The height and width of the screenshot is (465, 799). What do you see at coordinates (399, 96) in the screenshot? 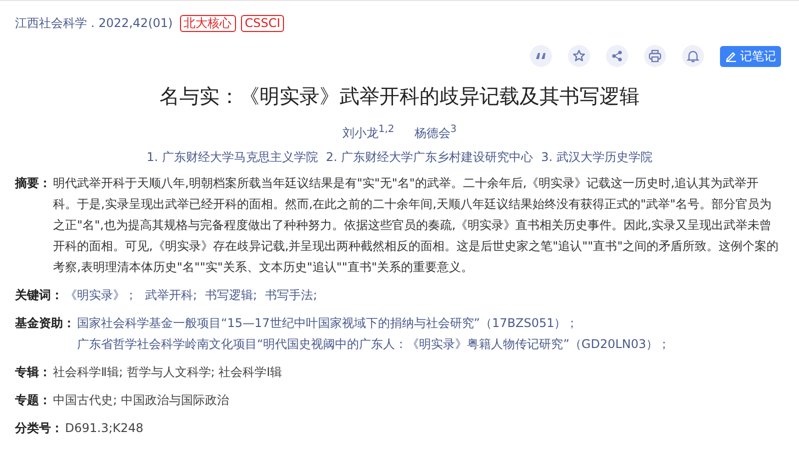
I see `article-title: 名与实：《明实录》武举开科的歧异记载及其书写逻辑` at bounding box center [399, 96].